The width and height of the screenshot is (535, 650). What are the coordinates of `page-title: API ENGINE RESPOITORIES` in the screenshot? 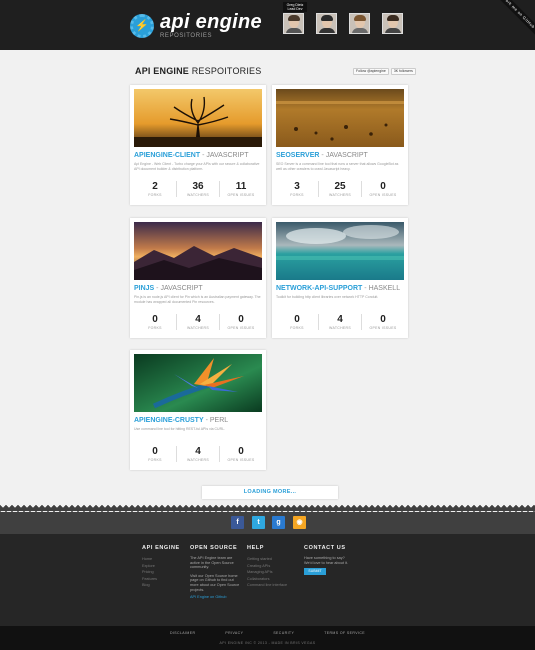 It's located at (198, 71).